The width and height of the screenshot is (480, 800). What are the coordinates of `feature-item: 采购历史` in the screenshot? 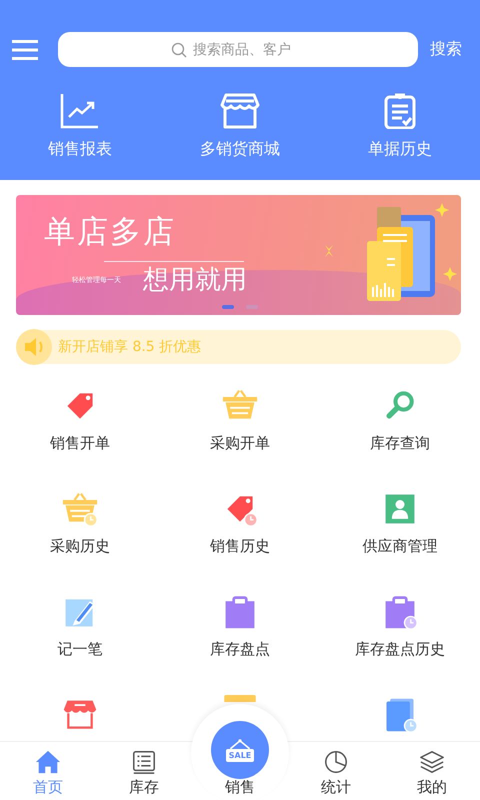 It's located at (80, 538).